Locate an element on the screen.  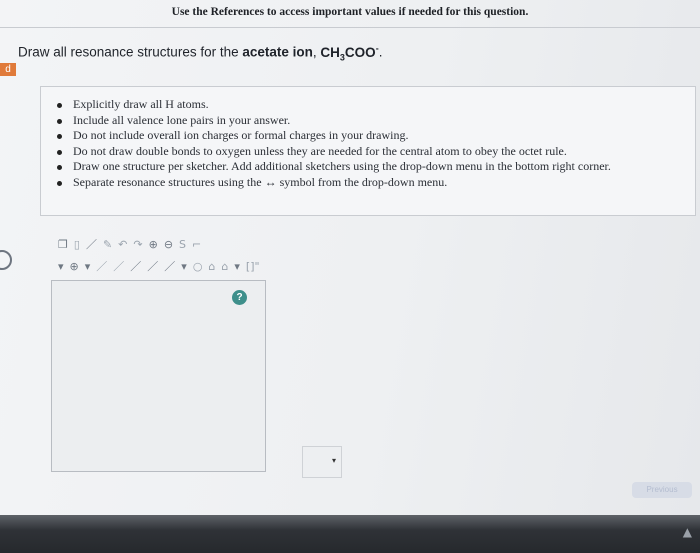
sketcher-toolbar-bottom: ▾ ⊕ ▾ ／ ／ ／ ／ ／ ▾ ○ ⌂ ⌂ ▾ []" is located at coordinates (159, 267).